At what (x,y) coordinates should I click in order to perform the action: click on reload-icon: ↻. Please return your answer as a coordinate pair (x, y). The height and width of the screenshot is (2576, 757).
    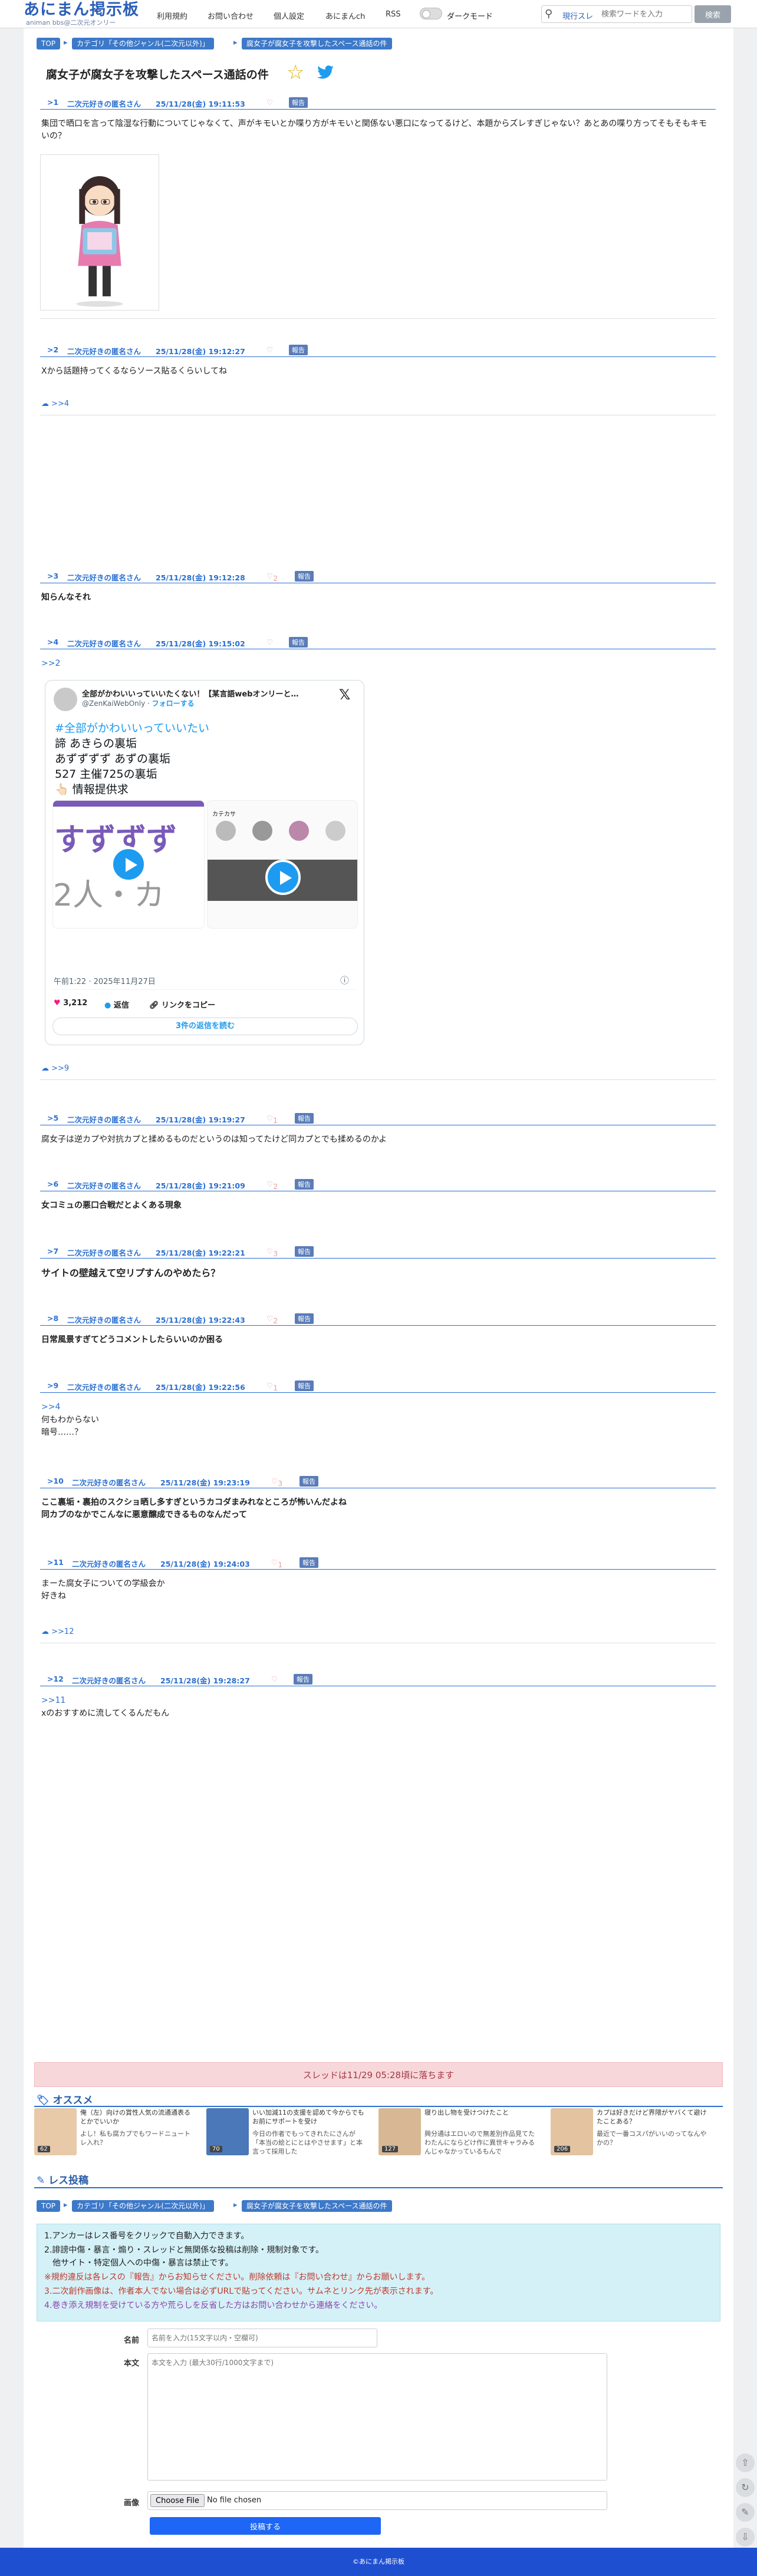
    Looking at the image, I should click on (745, 2487).